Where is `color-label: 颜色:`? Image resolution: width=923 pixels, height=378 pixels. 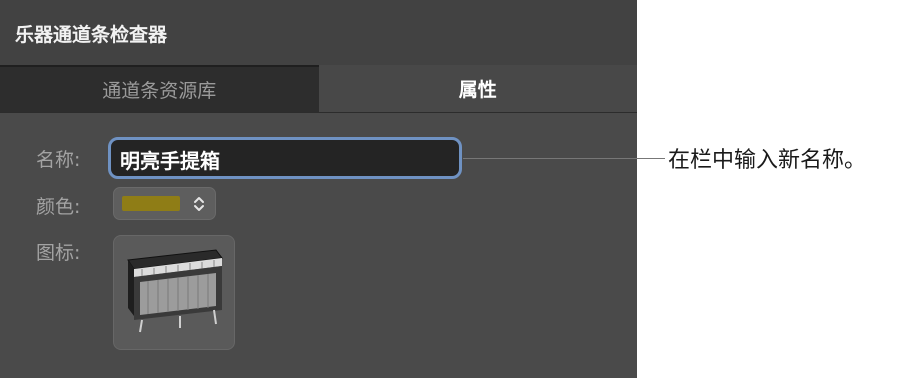
color-label: 颜色: is located at coordinates (58, 207).